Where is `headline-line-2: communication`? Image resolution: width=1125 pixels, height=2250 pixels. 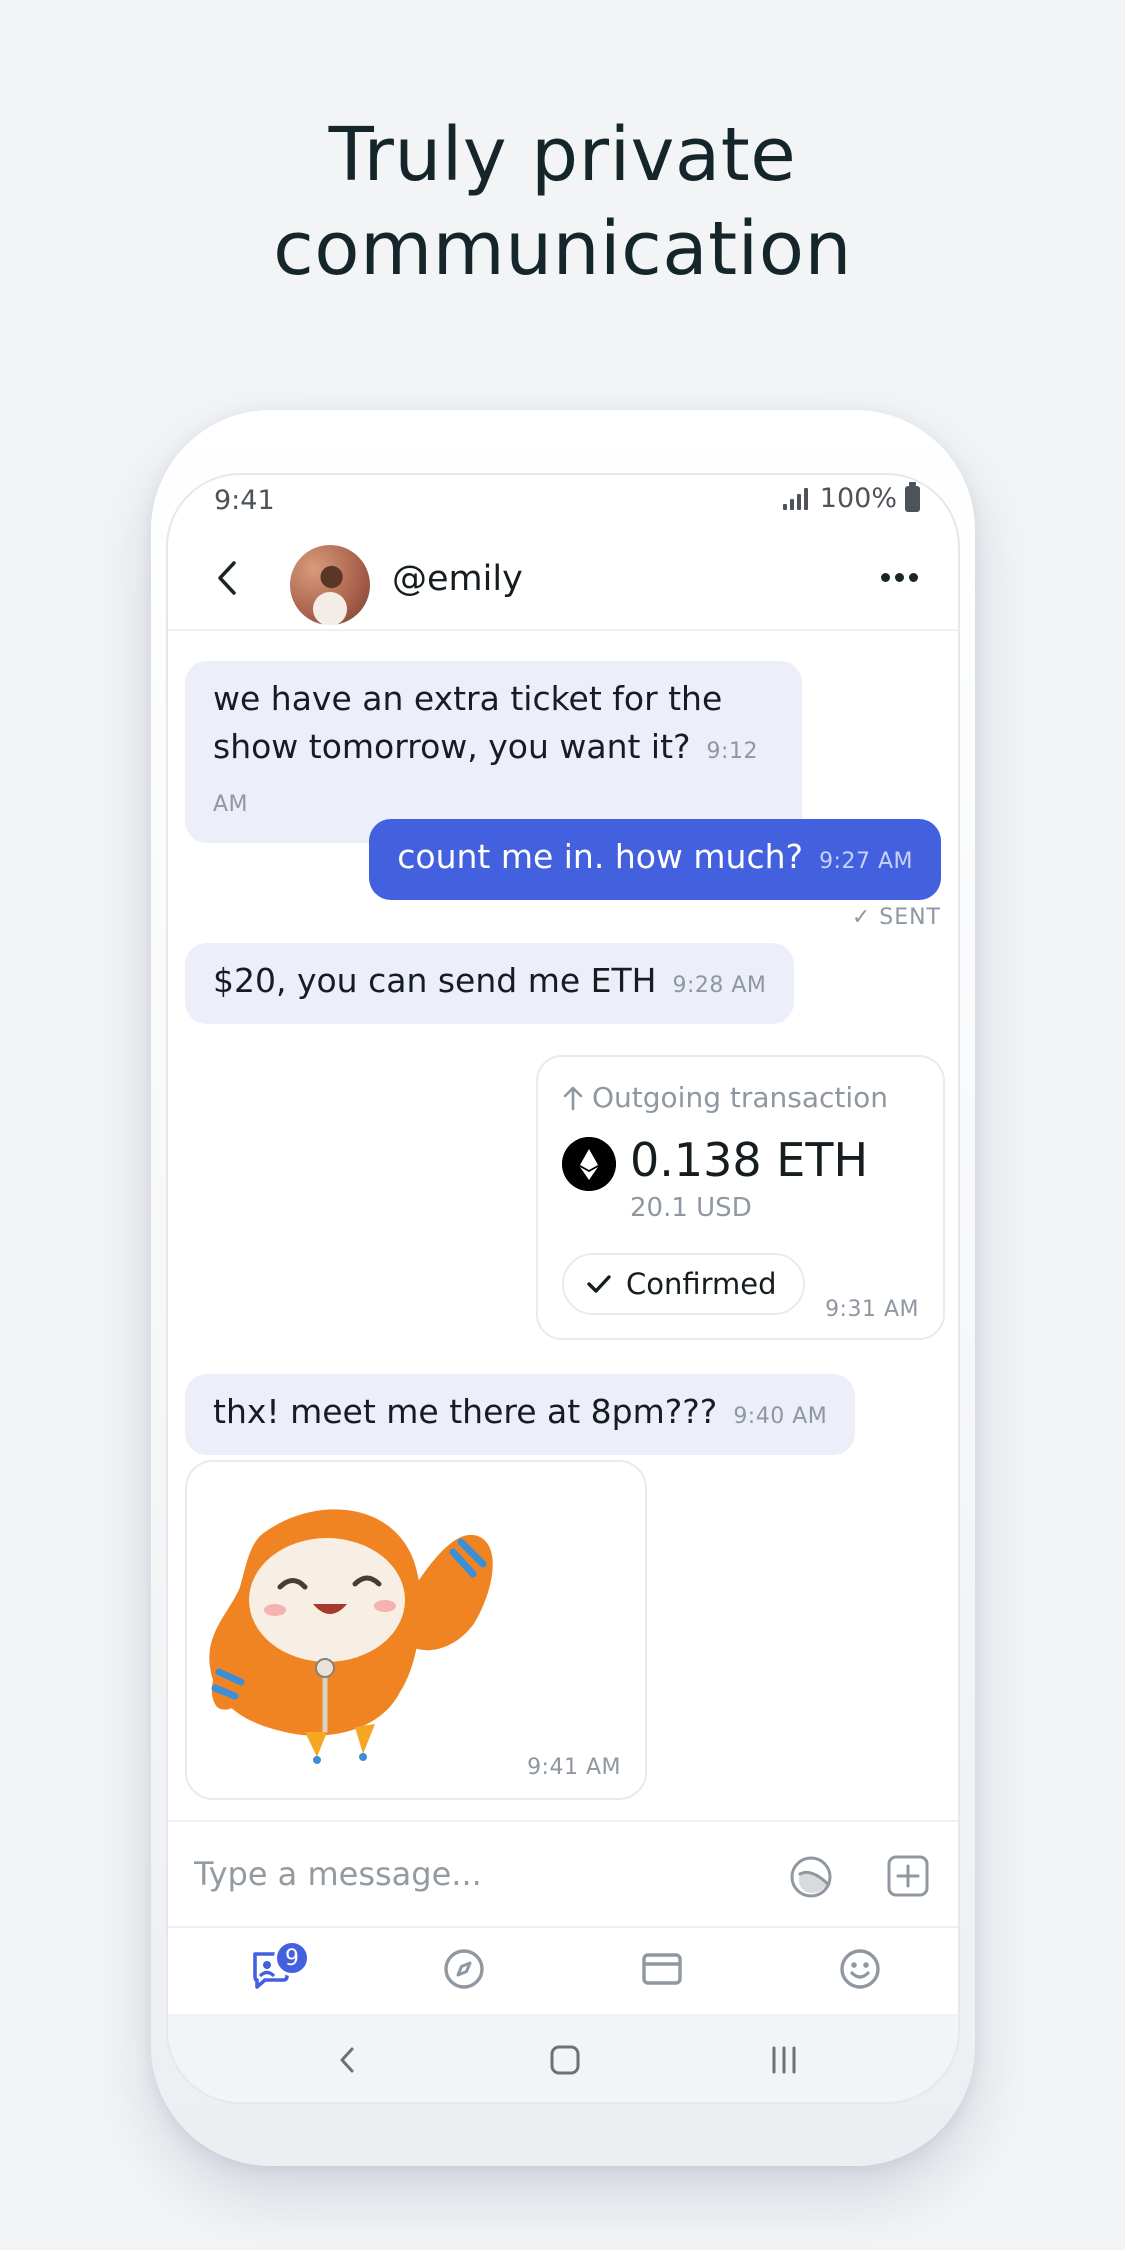 headline-line-2: communication is located at coordinates (562, 249).